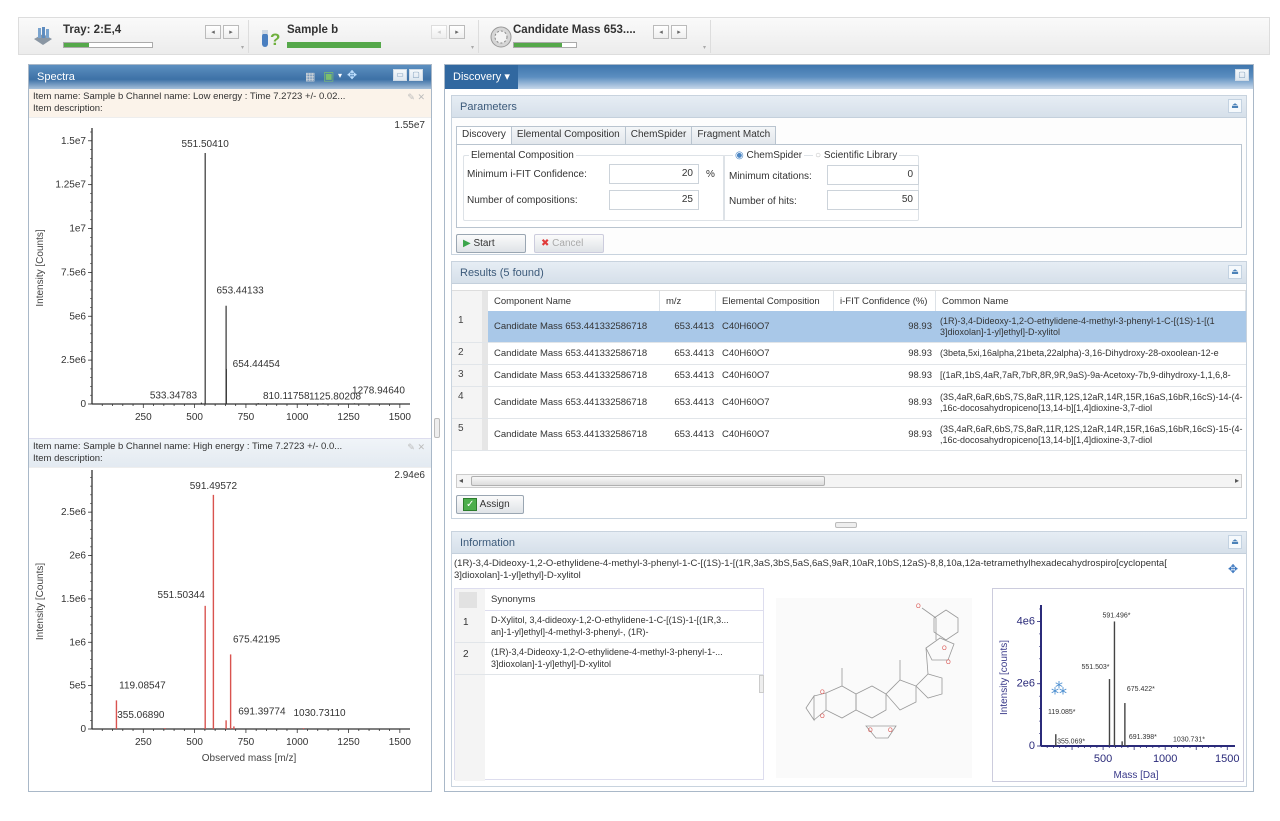 The height and width of the screenshot is (821, 1280). I want to click on horizontal-splitter-handle, so click(846, 525).